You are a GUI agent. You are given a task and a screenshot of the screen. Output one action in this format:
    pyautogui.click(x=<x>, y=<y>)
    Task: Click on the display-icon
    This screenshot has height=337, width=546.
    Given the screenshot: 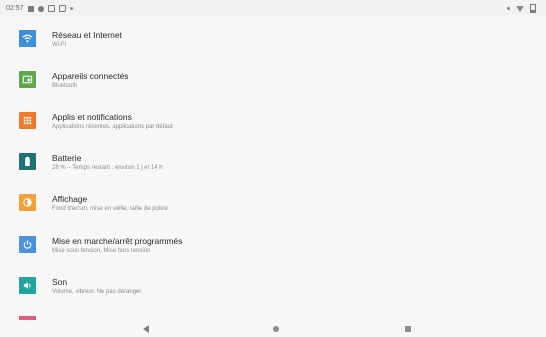 What is the action you would take?
    pyautogui.click(x=27, y=202)
    